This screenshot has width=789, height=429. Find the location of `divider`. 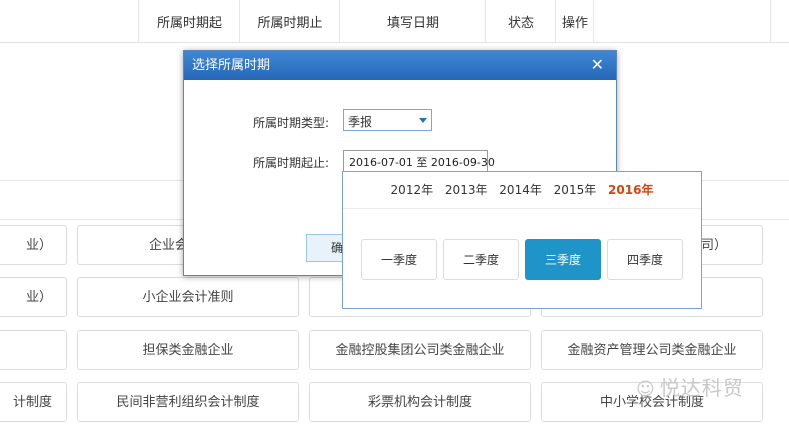

divider is located at coordinates (522, 208).